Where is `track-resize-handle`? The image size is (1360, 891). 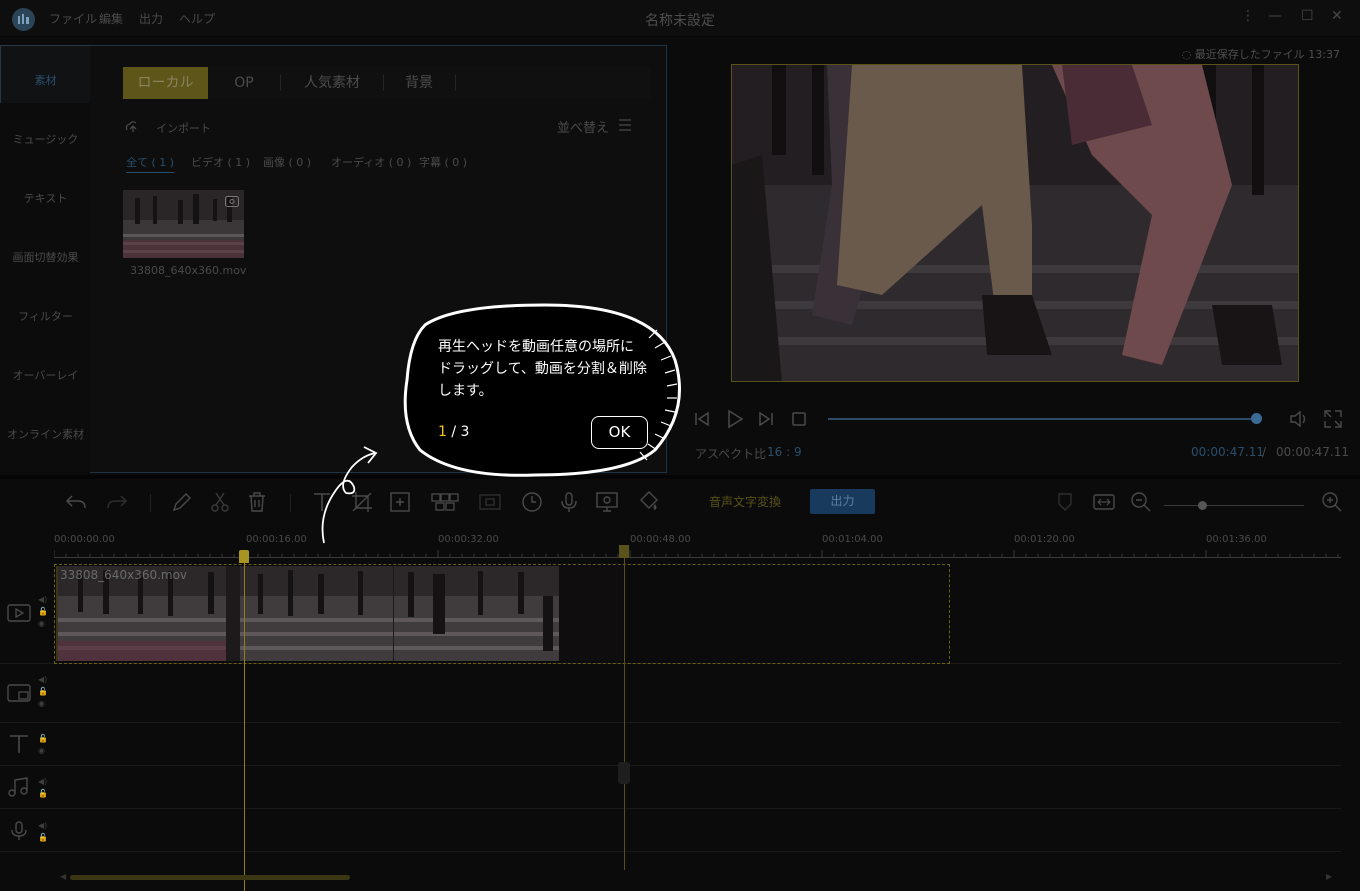 track-resize-handle is located at coordinates (624, 773).